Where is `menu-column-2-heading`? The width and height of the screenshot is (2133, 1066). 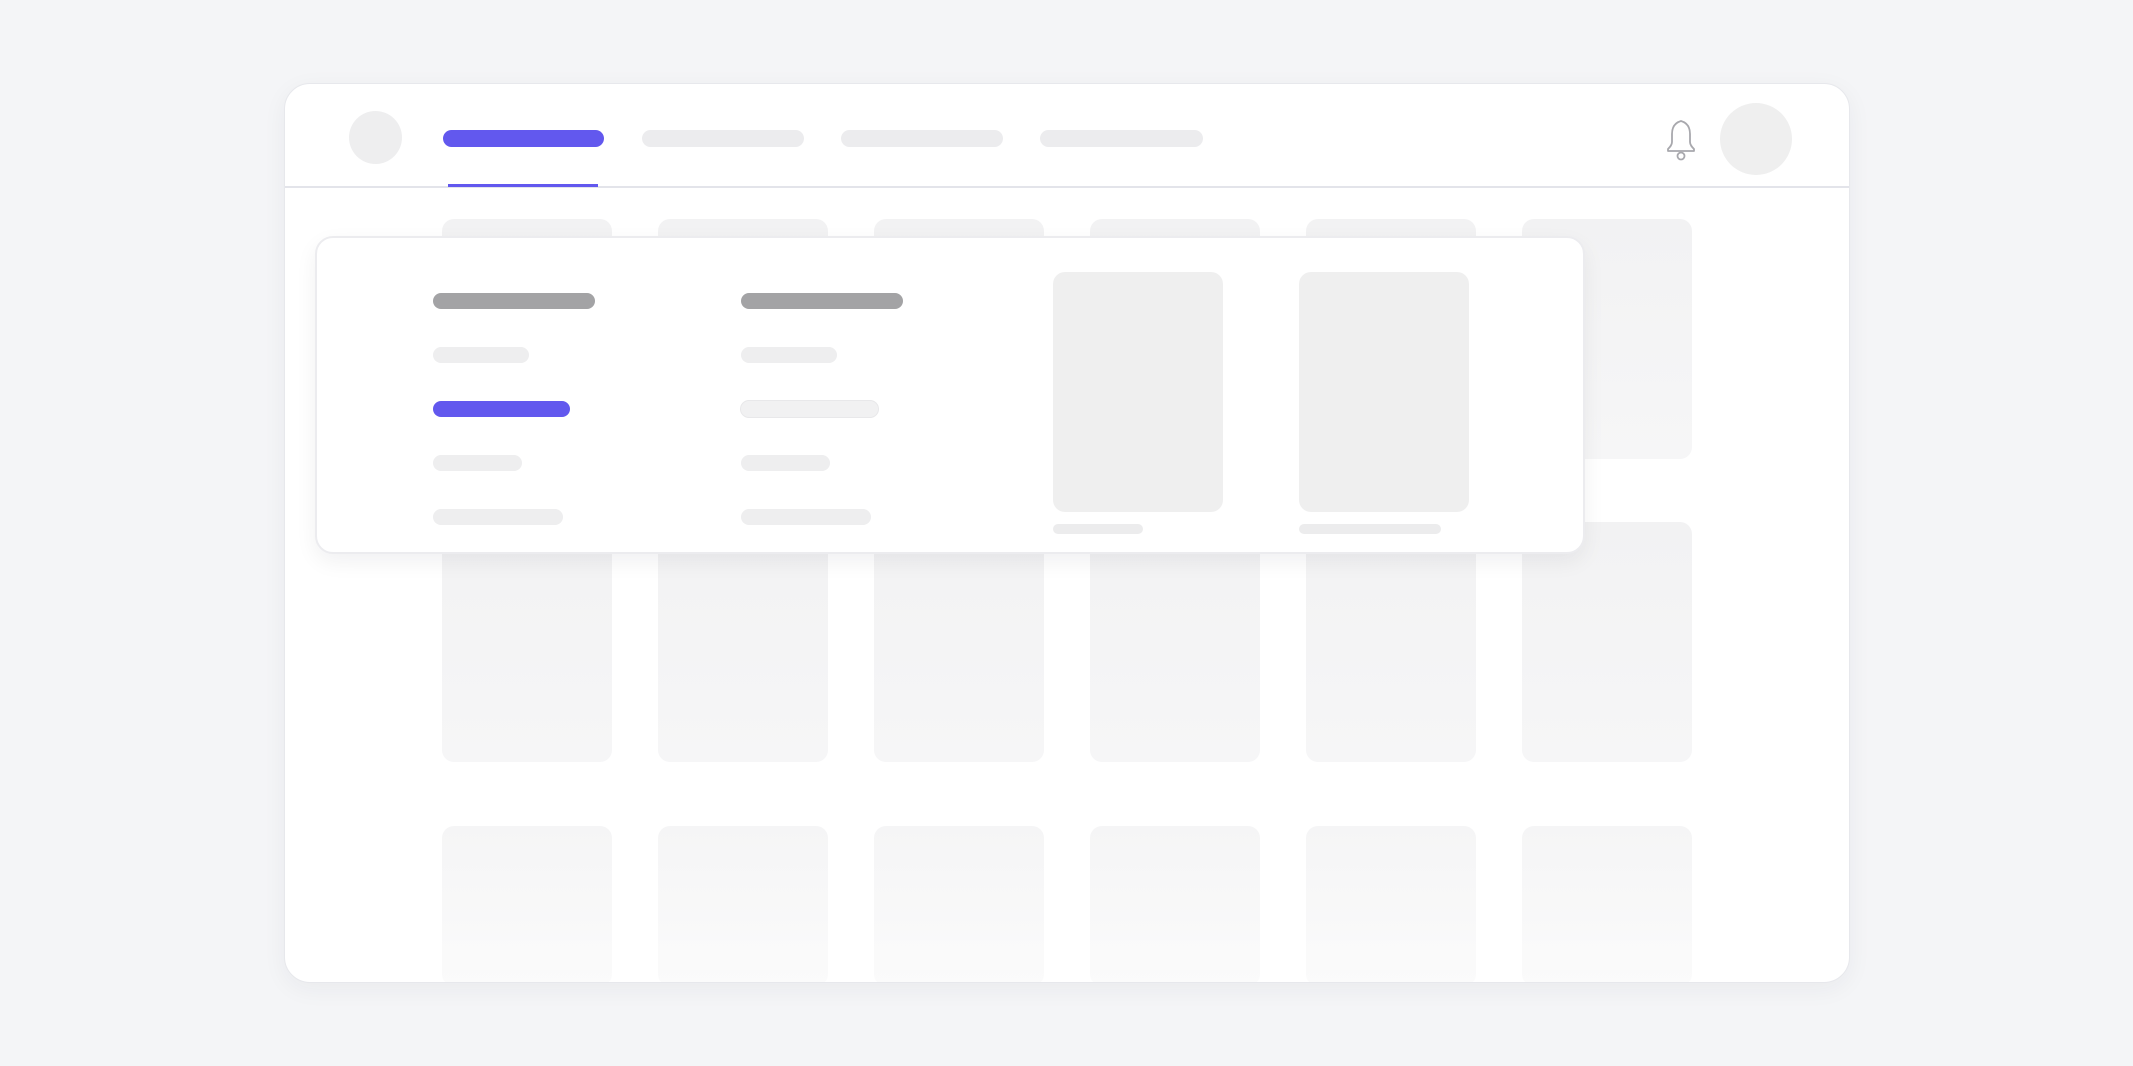 menu-column-2-heading is located at coordinates (822, 301).